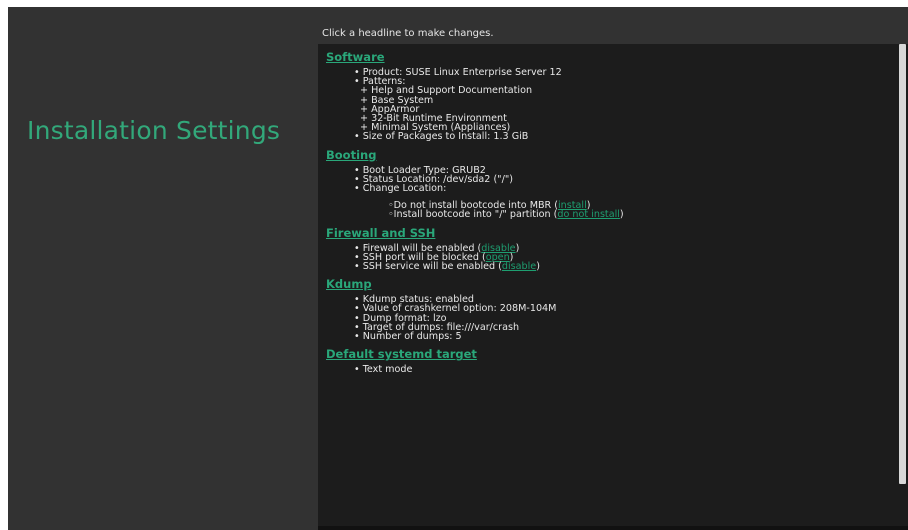  What do you see at coordinates (400, 189) in the screenshot?
I see `change-location-line: • Change Location:` at bounding box center [400, 189].